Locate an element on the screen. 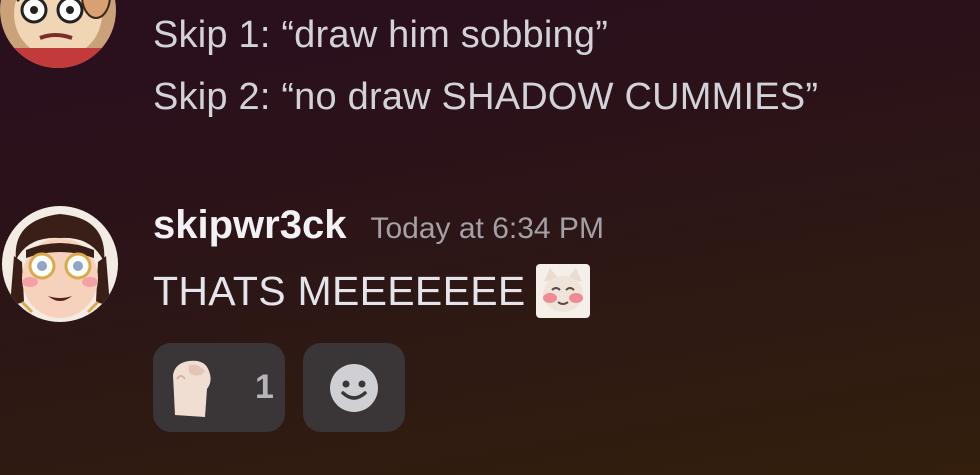 The width and height of the screenshot is (980, 475). reaction-cat-paw: 1 is located at coordinates (219, 387).